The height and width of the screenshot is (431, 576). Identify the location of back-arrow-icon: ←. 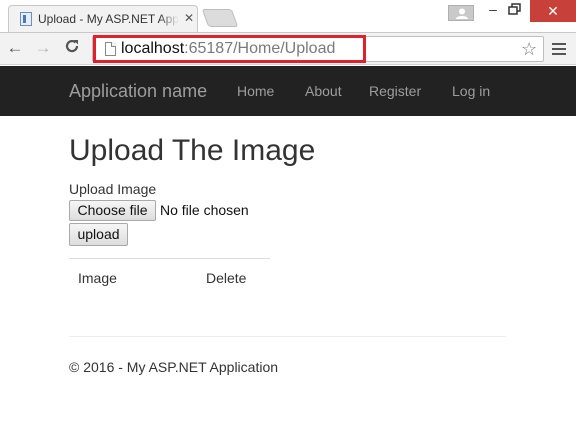
(15, 48).